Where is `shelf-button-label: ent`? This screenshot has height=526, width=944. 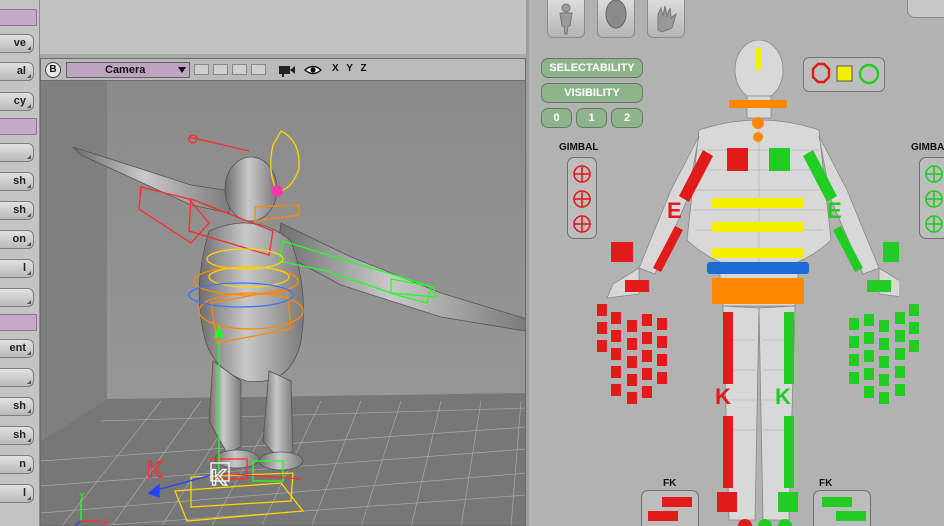 shelf-button-label: ent is located at coordinates (18, 348).